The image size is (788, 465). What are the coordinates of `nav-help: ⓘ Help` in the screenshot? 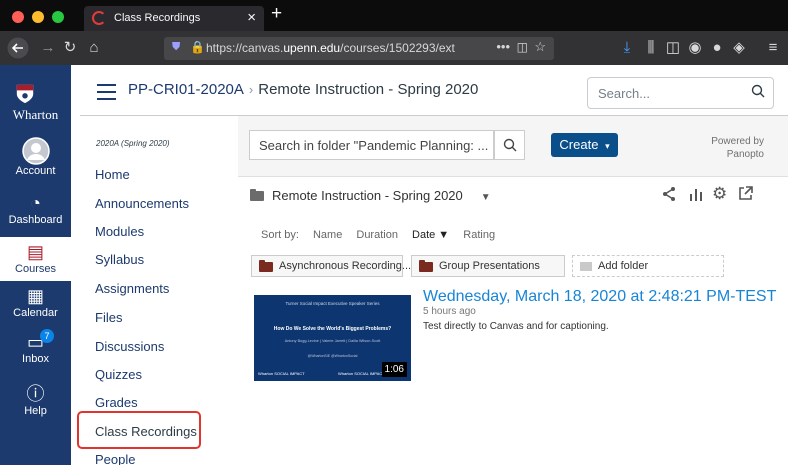 It's located at (35, 404).